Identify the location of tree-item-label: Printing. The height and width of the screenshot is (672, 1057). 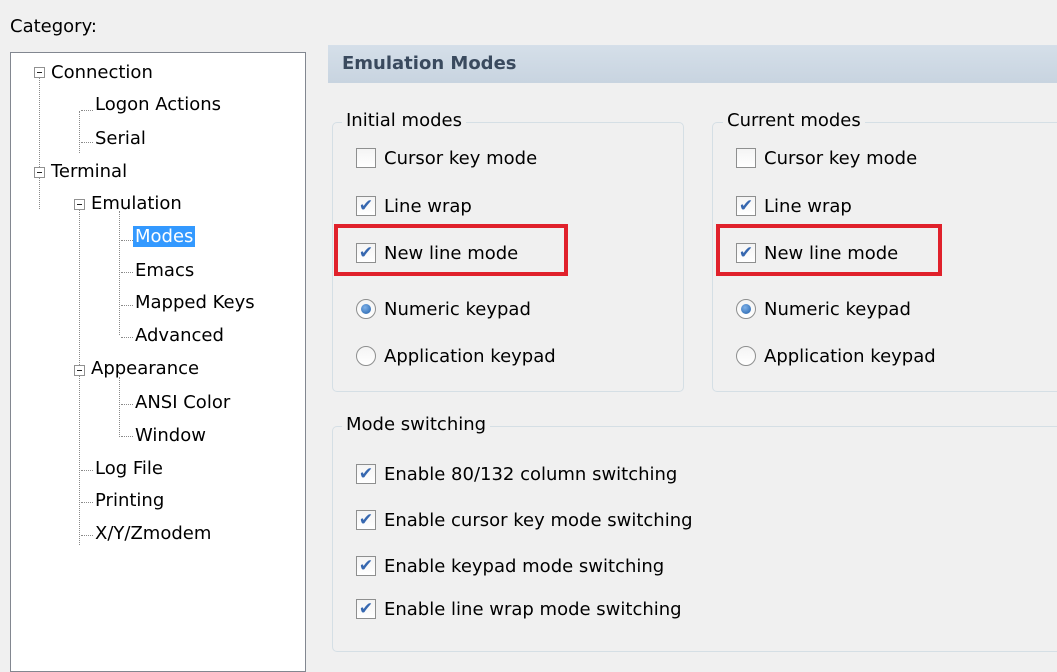
(130, 500).